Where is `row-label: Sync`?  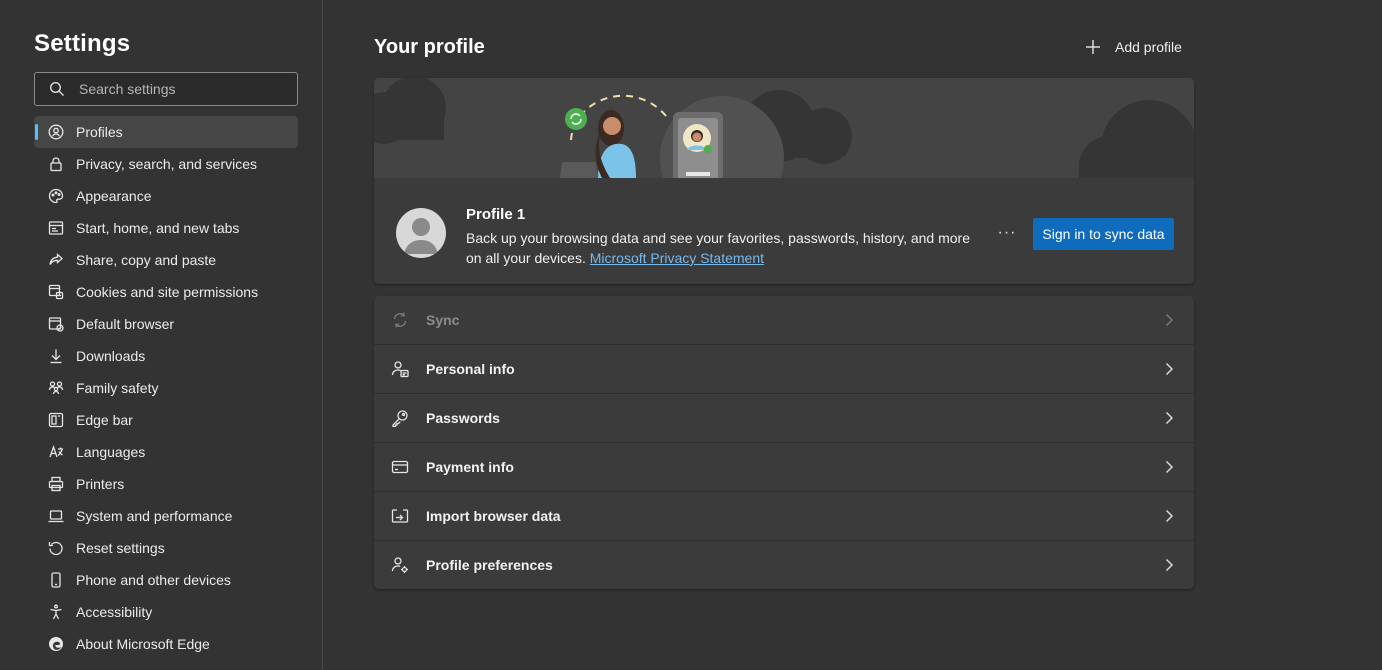 row-label: Sync is located at coordinates (443, 320).